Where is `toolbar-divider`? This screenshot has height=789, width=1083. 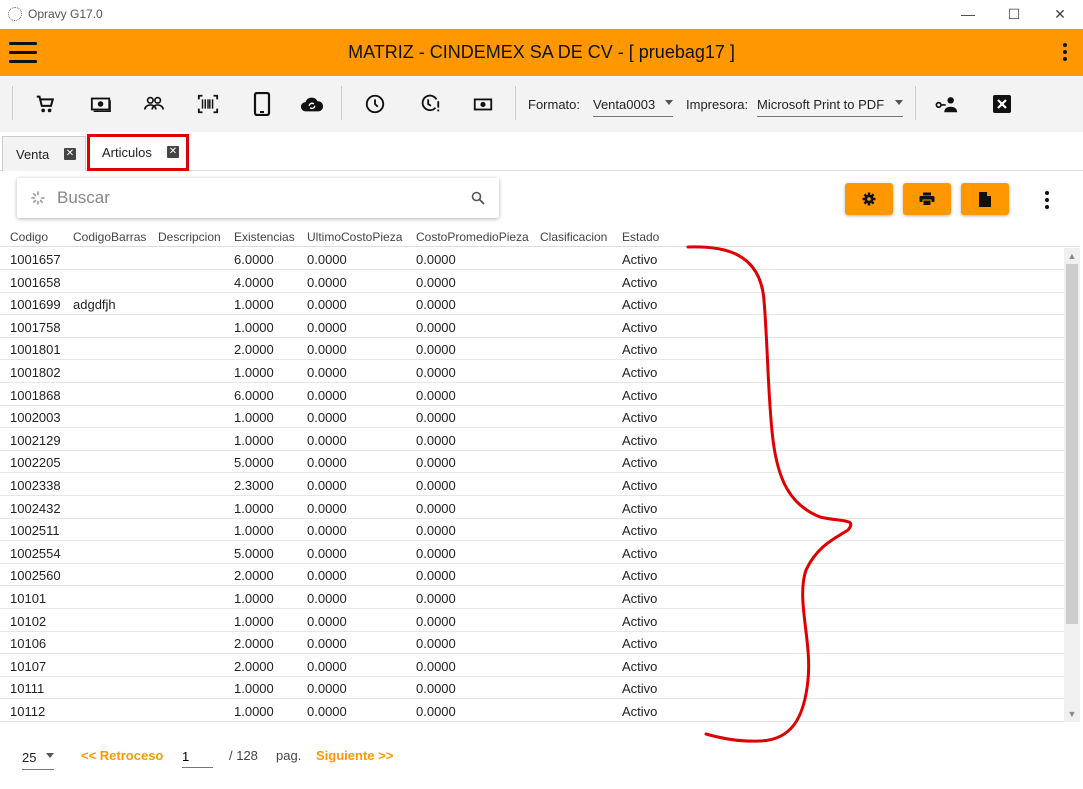
toolbar-divider is located at coordinates (12, 103).